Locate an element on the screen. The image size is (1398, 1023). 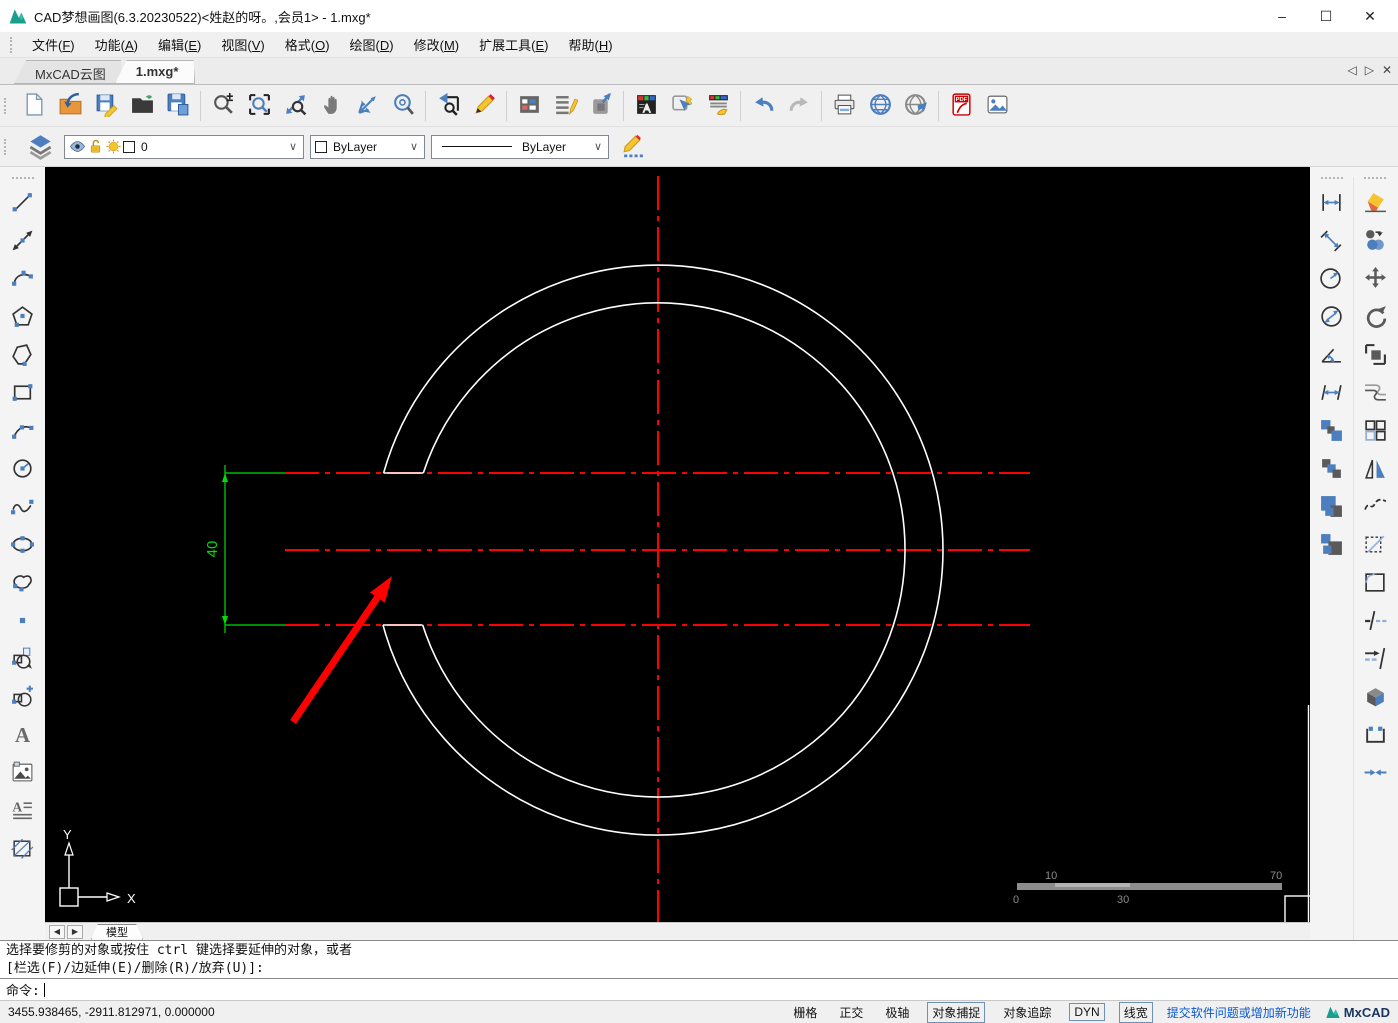
text-style-button is located at coordinates (646, 106).